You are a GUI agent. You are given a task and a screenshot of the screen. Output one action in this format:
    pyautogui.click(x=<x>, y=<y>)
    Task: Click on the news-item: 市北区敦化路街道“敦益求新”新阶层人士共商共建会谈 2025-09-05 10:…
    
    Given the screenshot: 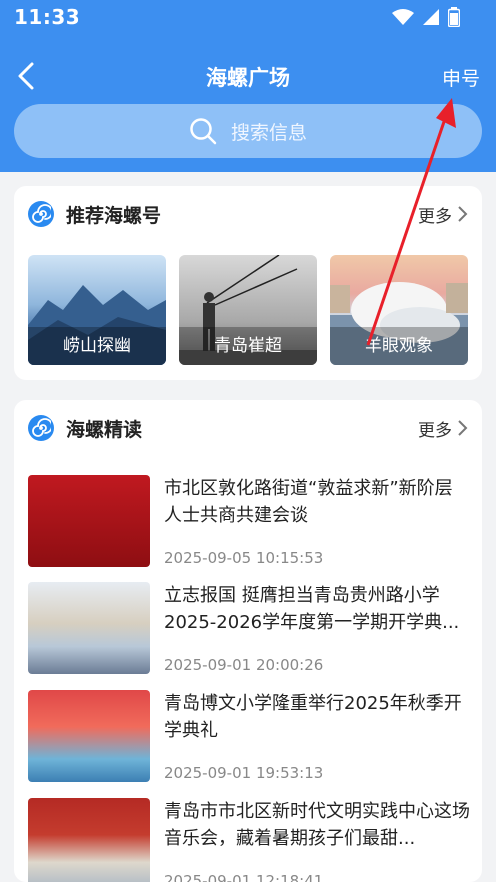 What is the action you would take?
    pyautogui.click(x=248, y=525)
    